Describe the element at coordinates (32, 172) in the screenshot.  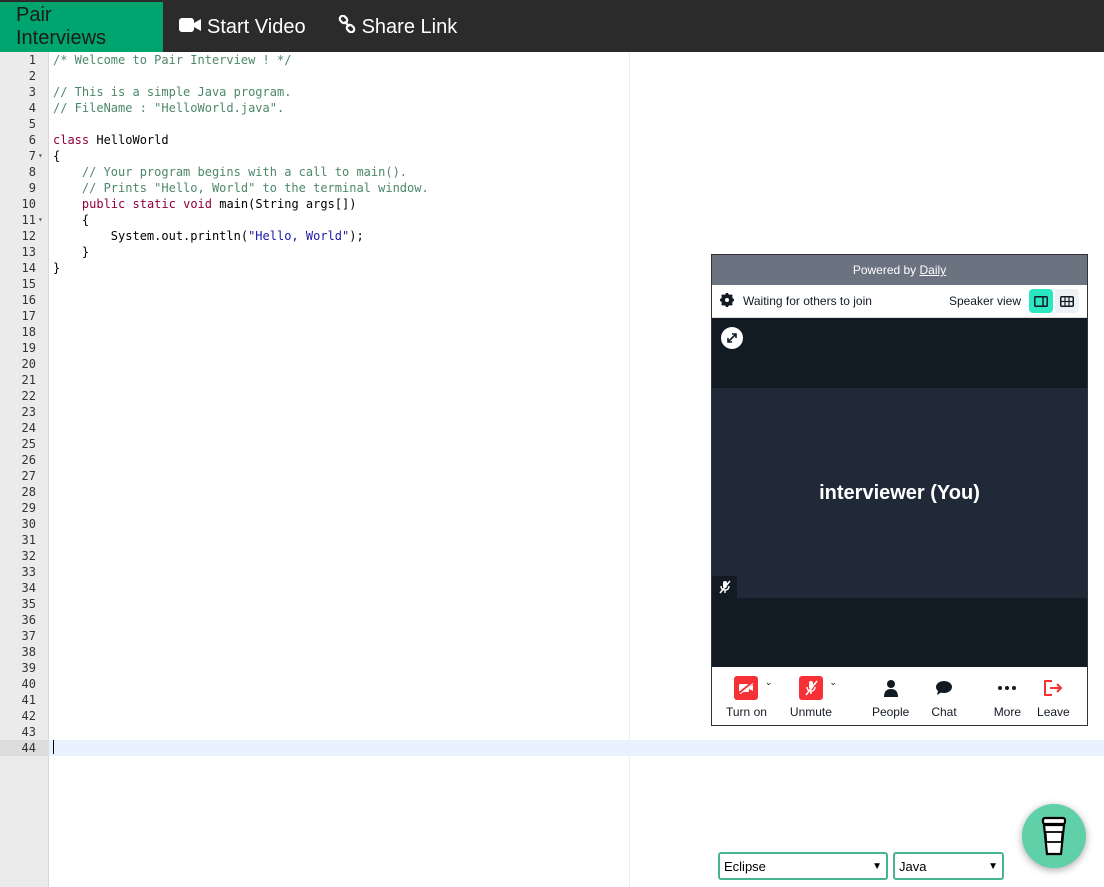
I see `line-number: 8` at that location.